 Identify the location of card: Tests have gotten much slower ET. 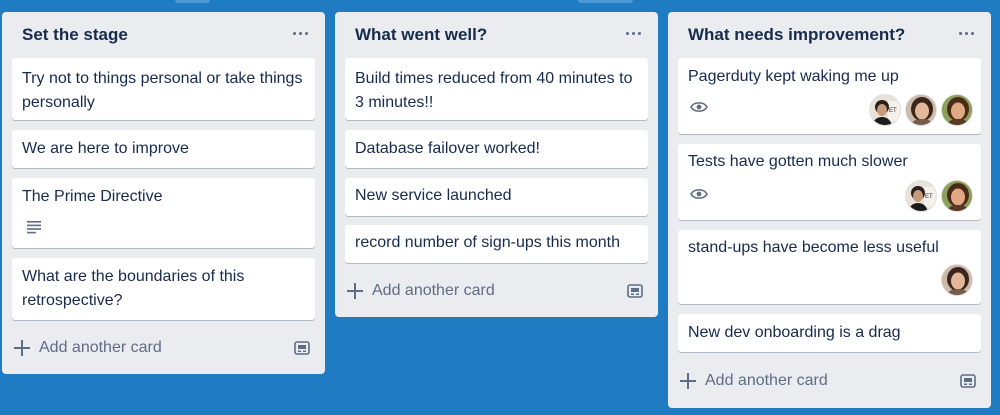
(829, 182).